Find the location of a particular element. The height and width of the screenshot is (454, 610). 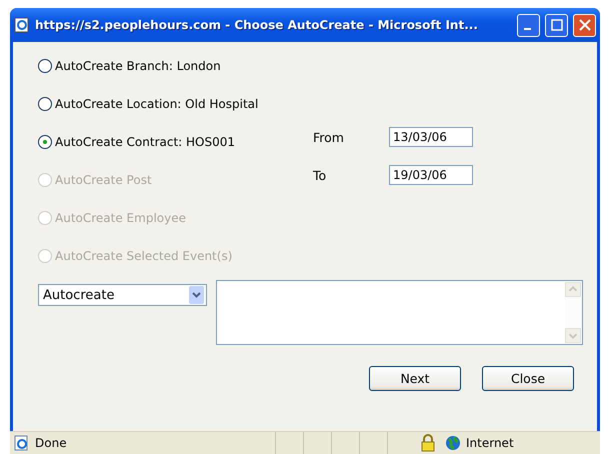

maximize-icon is located at coordinates (556, 25).